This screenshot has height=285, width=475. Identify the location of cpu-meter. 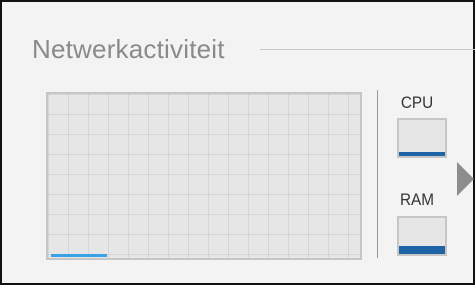
(422, 138).